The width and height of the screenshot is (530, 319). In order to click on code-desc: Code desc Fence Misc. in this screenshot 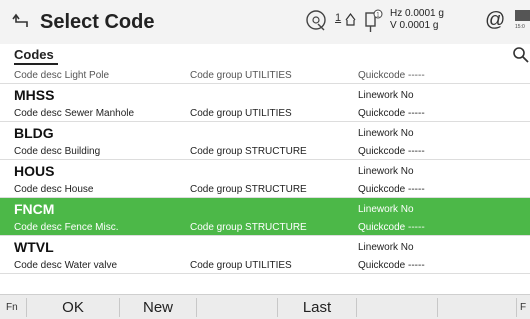, I will do `click(66, 227)`.